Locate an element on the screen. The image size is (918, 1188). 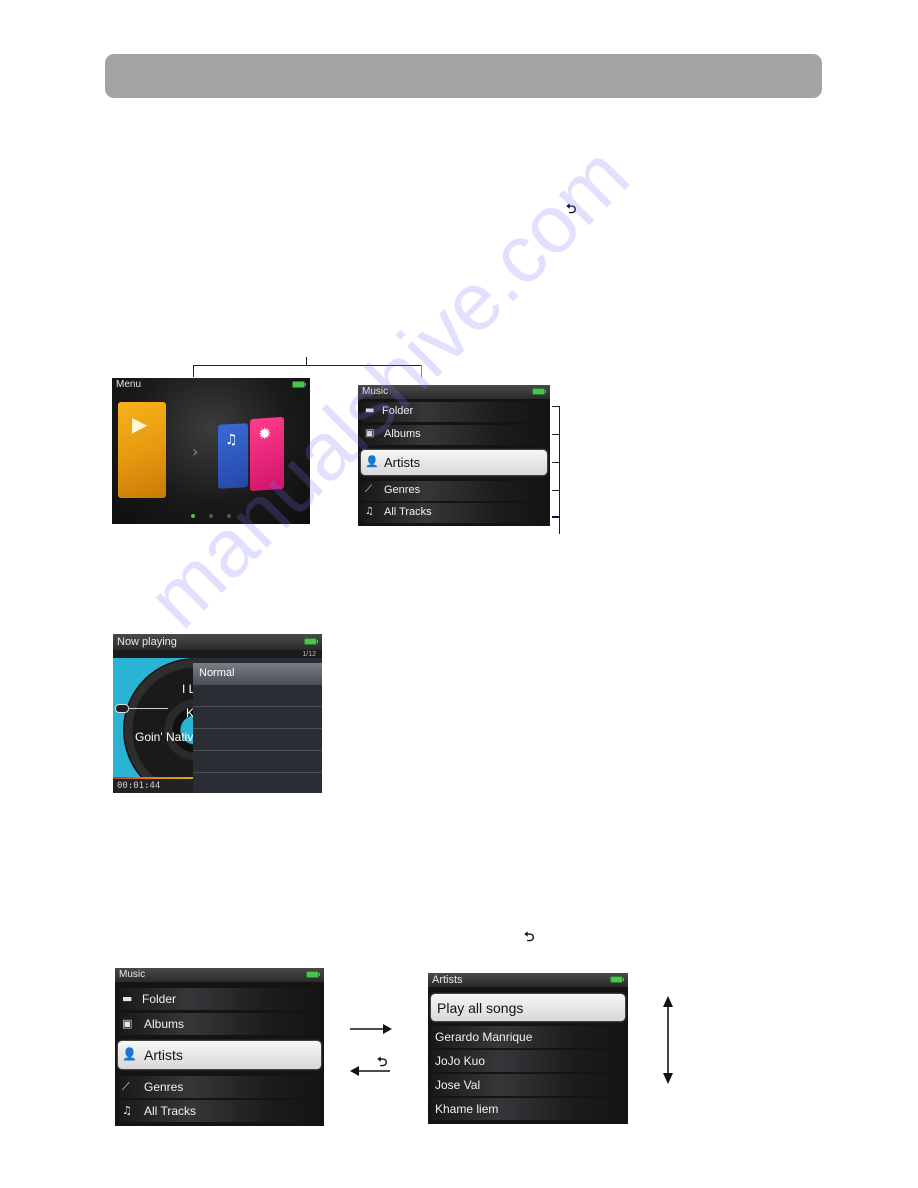
page-indicator is located at coordinates (211, 516).